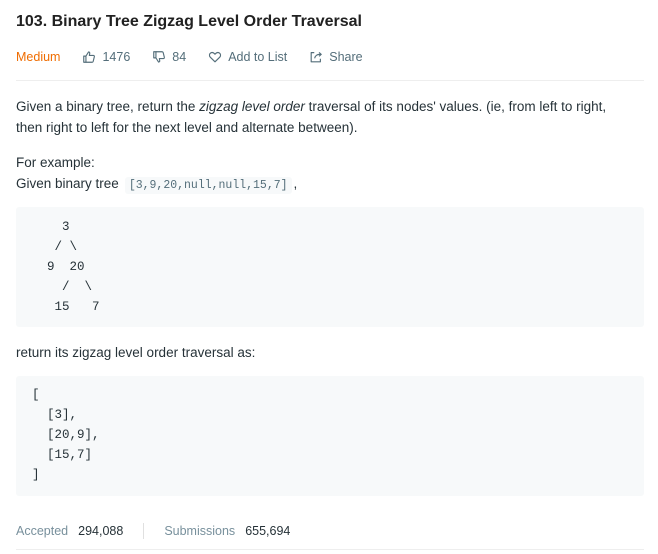 This screenshot has width=658, height=554. I want to click on submissions-value: 655,694, so click(268, 531).